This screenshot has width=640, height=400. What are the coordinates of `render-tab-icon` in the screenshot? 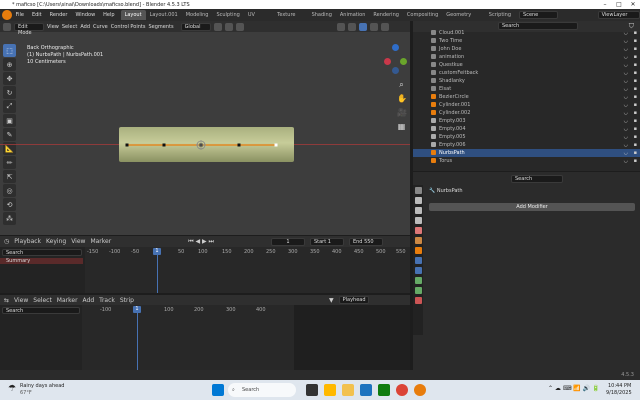 It's located at (418, 200).